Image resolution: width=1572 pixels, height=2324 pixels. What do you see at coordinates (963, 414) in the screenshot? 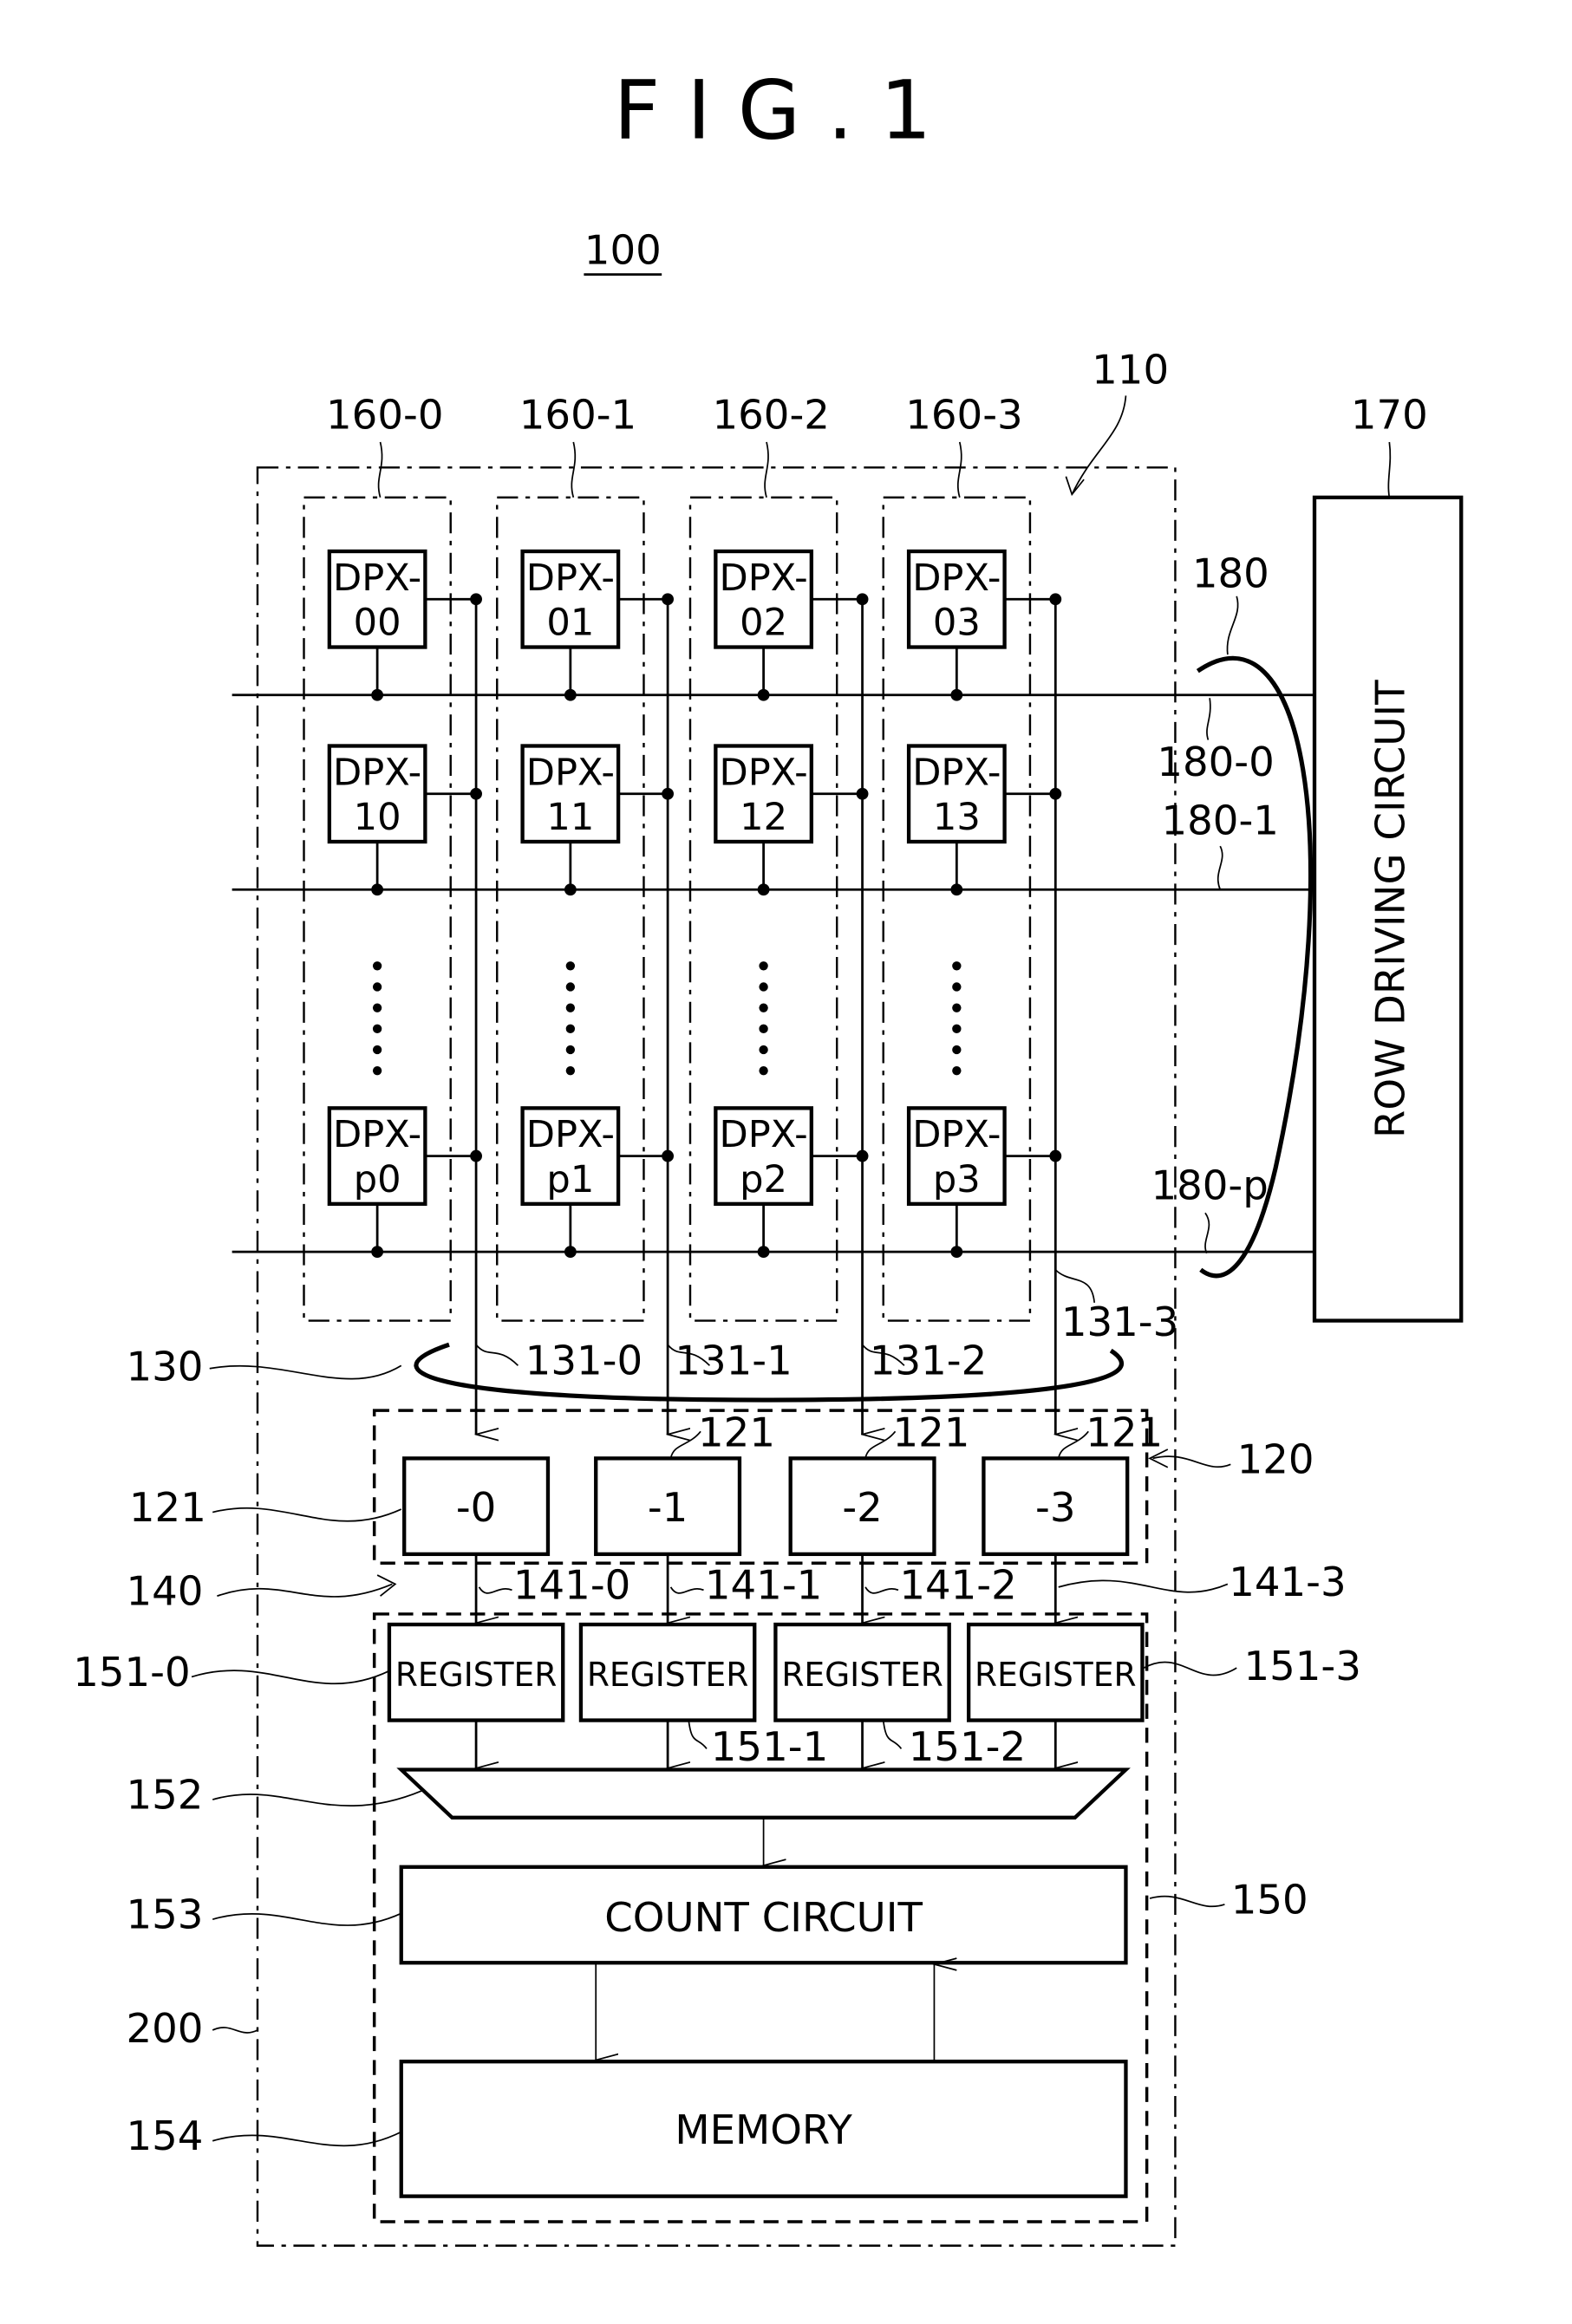
I see `label-160-3: 160-3` at bounding box center [963, 414].